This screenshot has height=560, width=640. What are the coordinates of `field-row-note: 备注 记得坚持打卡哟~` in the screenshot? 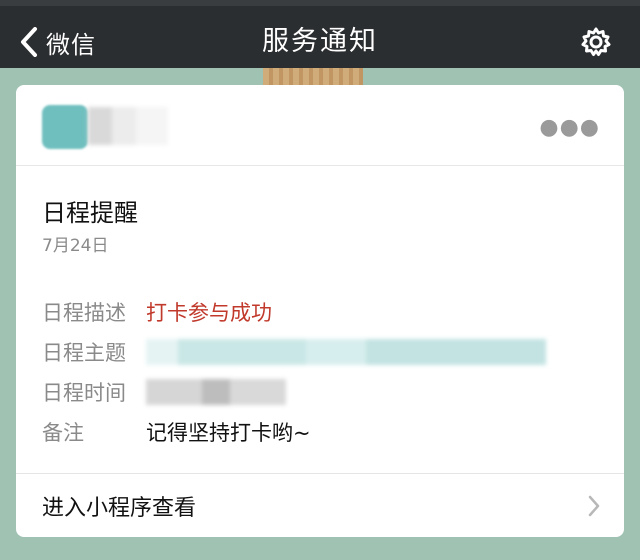 It's located at (176, 432).